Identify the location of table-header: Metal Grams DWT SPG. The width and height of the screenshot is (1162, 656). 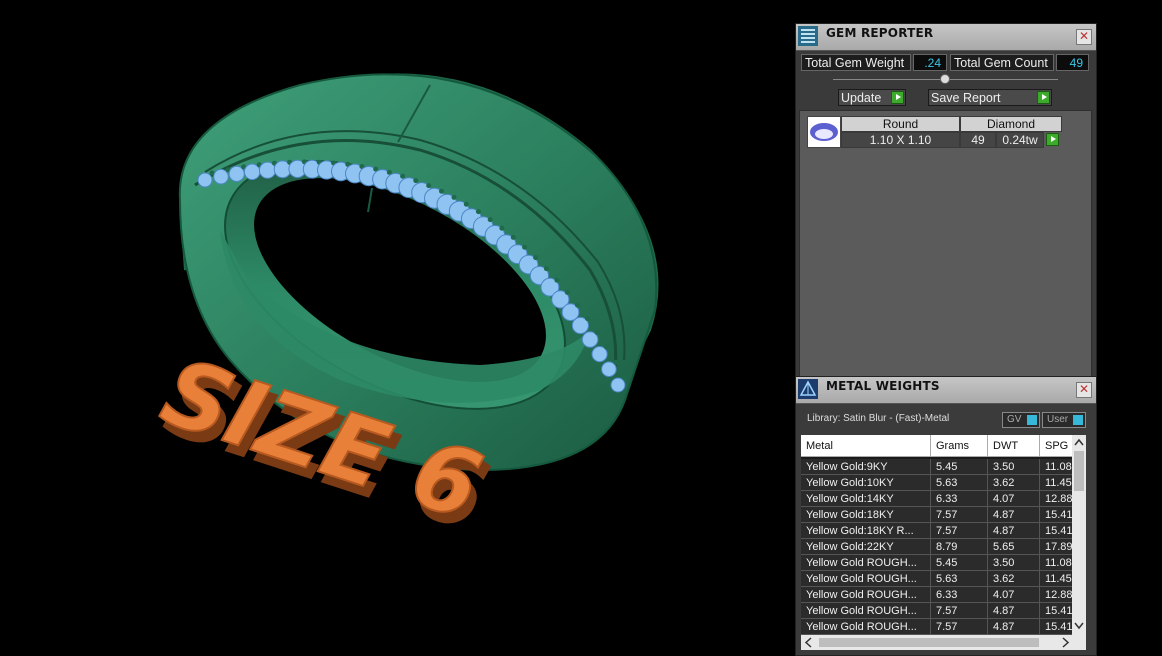
(943, 446).